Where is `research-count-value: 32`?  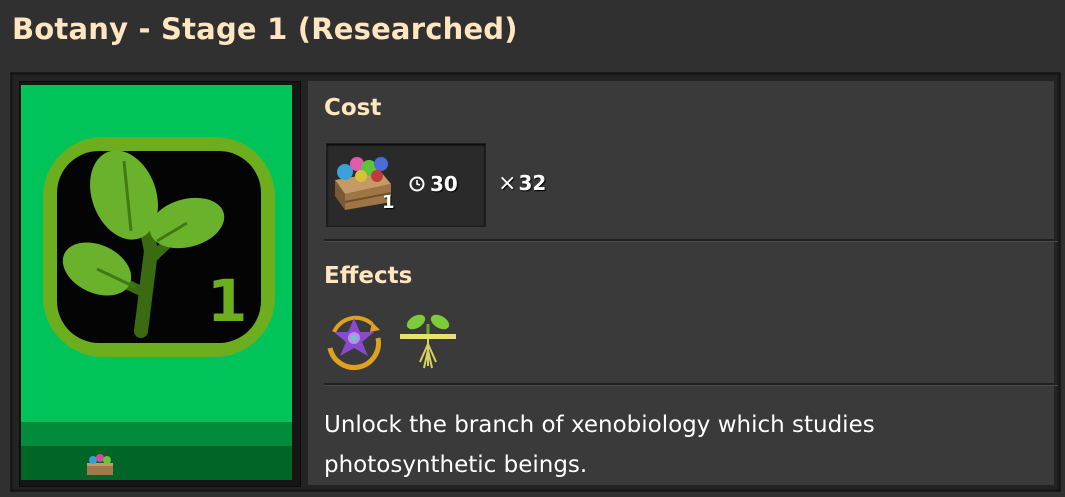 research-count-value: 32 is located at coordinates (532, 183).